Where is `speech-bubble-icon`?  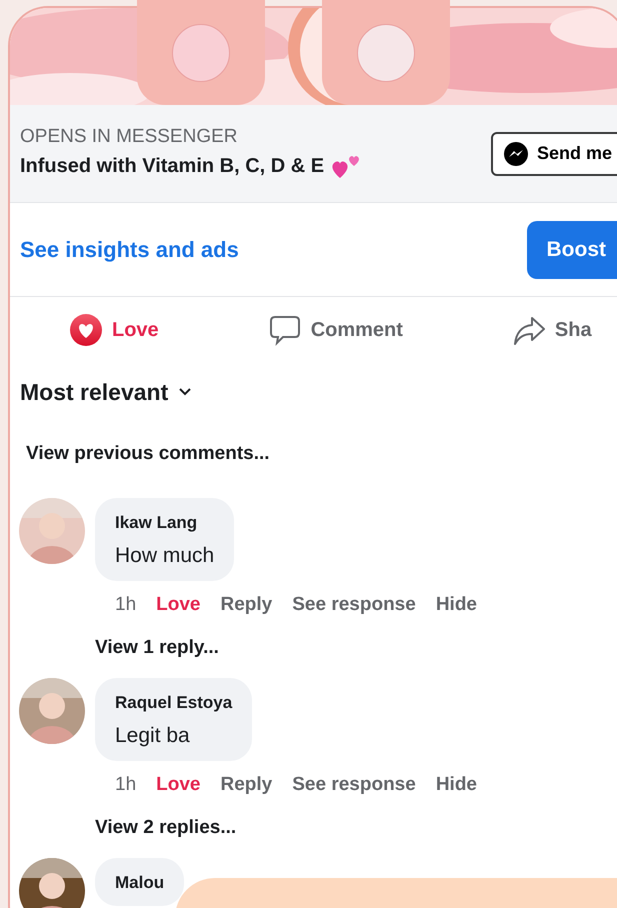
speech-bubble-icon is located at coordinates (284, 330).